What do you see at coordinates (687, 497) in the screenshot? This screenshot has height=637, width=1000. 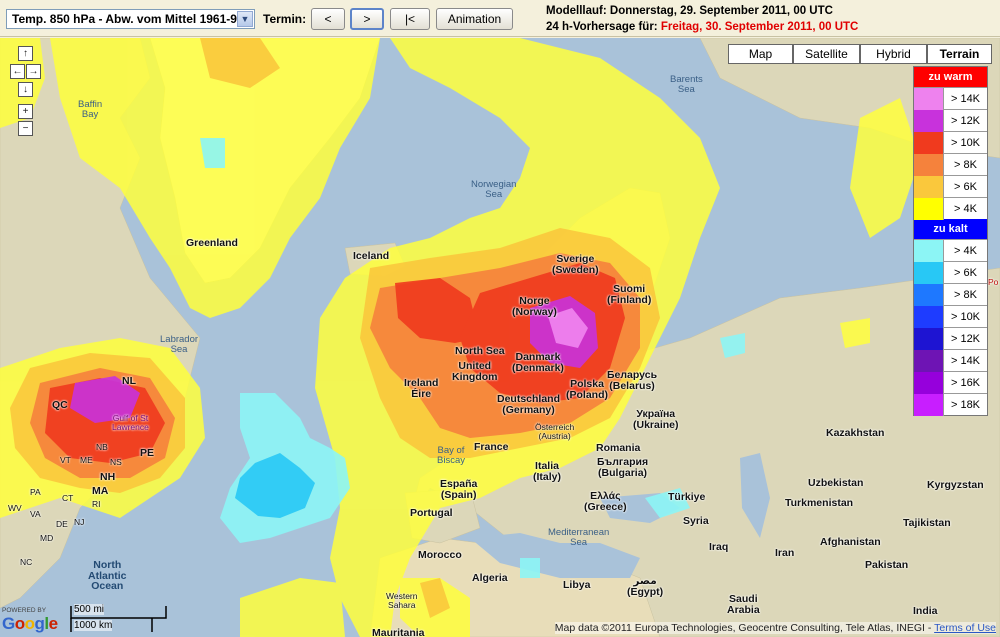 I see `label-turkiye: Türkiye` at bounding box center [687, 497].